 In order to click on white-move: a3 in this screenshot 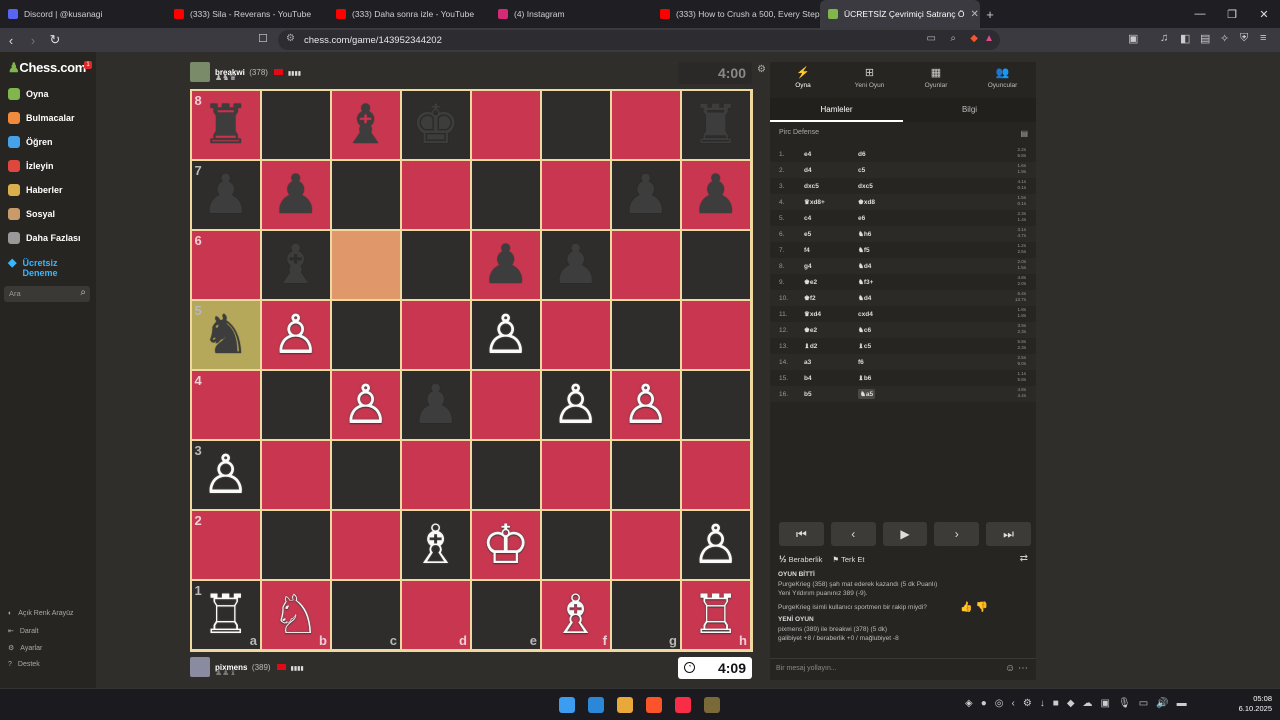, I will do `click(831, 362)`.